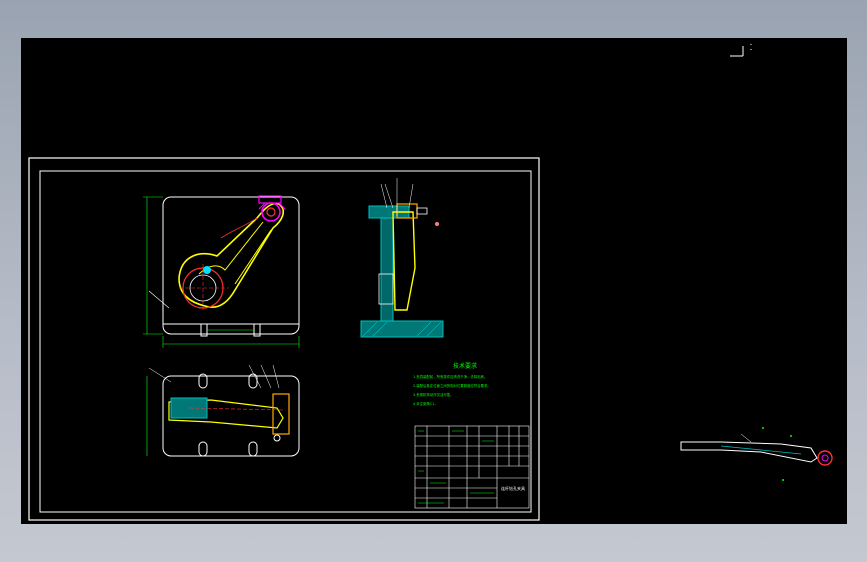 This screenshot has width=867, height=562. What do you see at coordinates (433, 394) in the screenshot?
I see `note-line-3: 3.夹紧机构动作灵活可靠。` at bounding box center [433, 394].